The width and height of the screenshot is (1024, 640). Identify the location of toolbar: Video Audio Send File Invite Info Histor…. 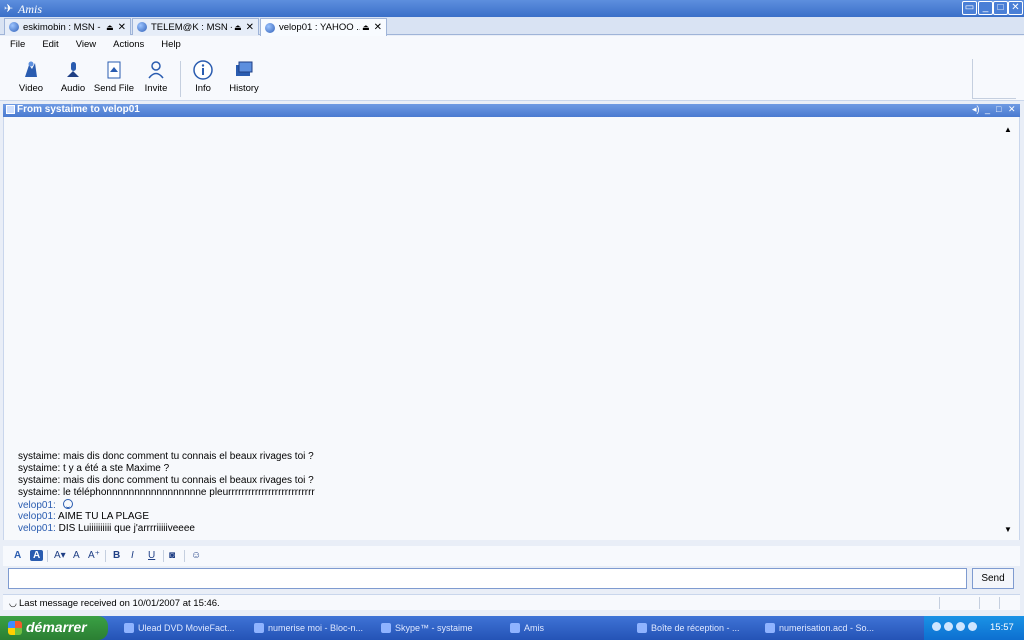
(512, 77).